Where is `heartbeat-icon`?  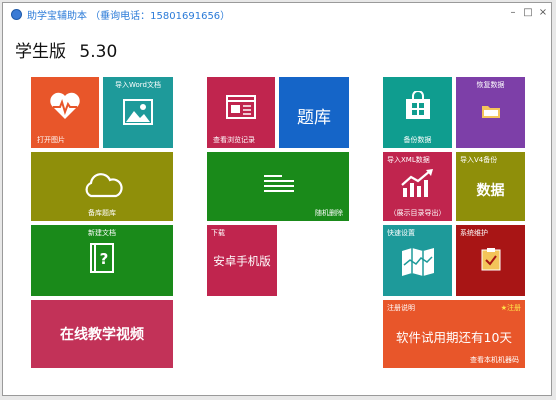 heartbeat-icon is located at coordinates (65, 105).